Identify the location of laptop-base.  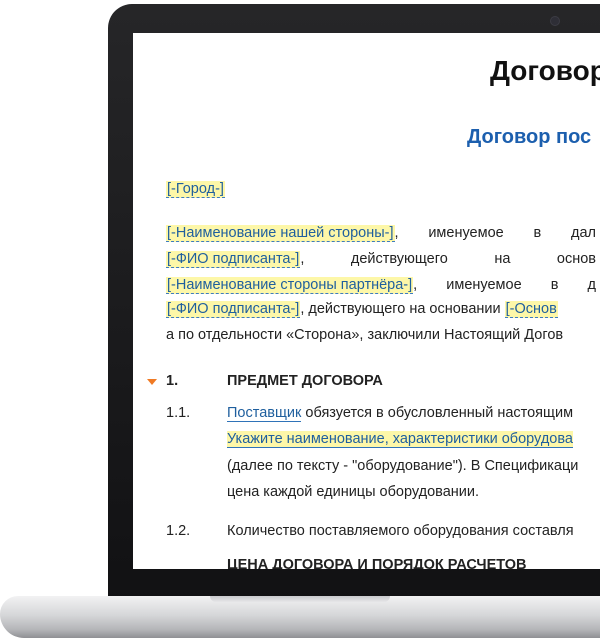
(300, 617).